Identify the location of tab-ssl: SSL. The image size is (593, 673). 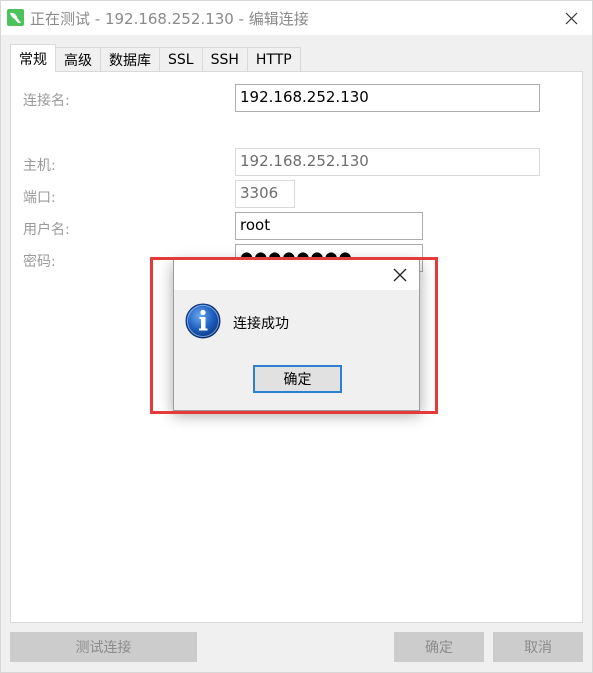
(181, 59).